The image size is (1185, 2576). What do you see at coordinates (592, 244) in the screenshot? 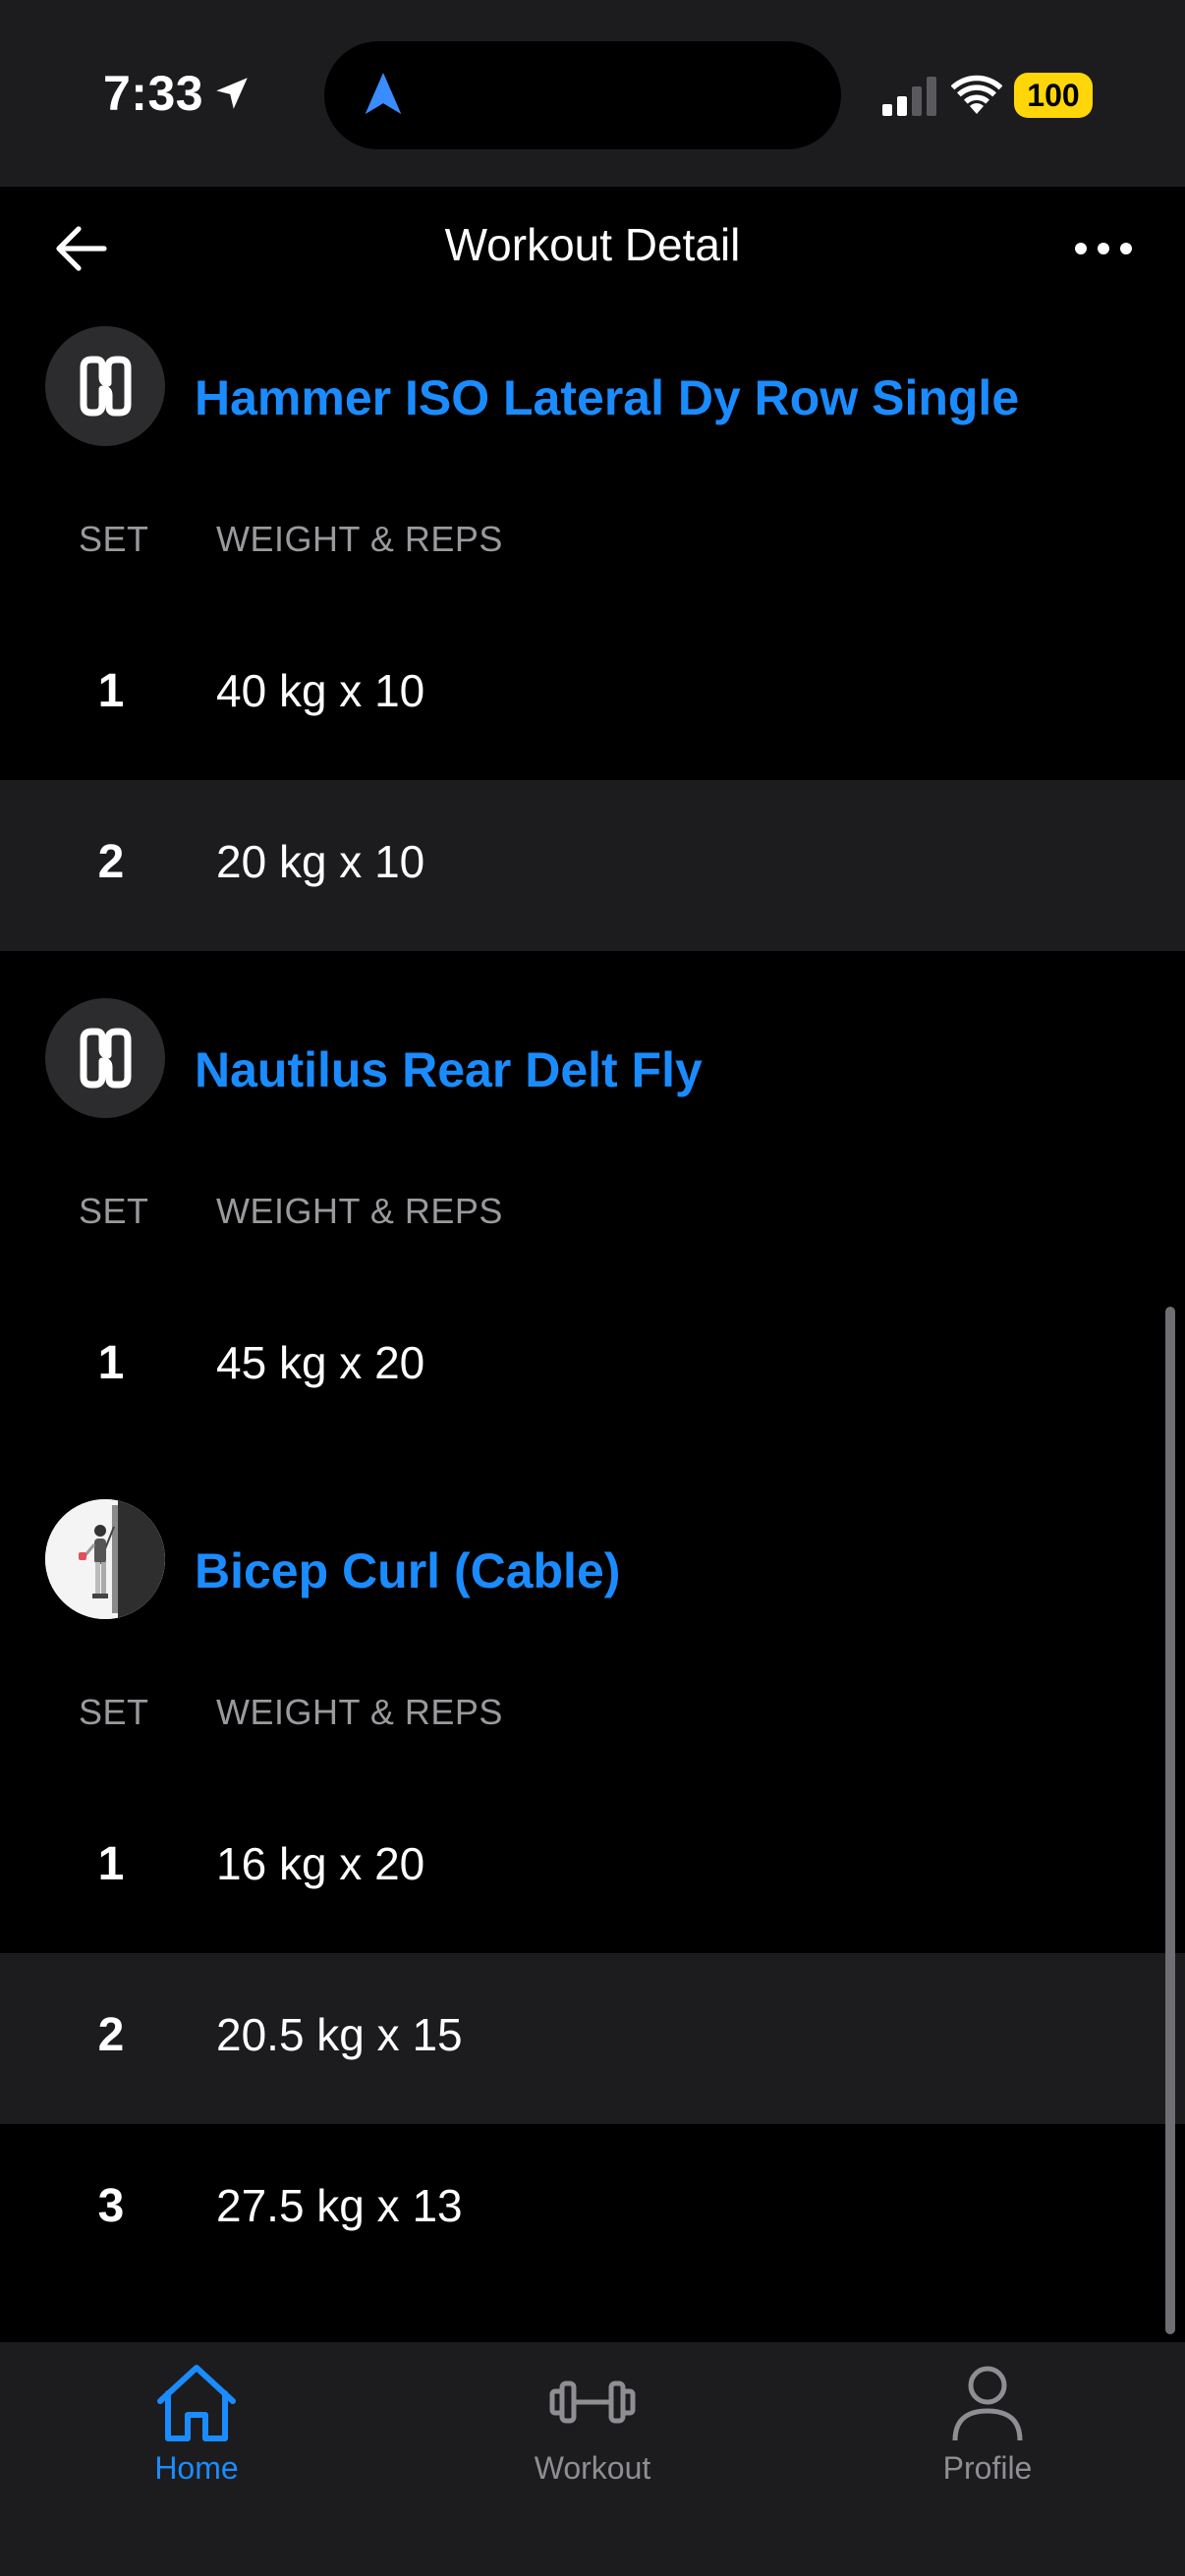
I see `page-title: Workout Detail` at bounding box center [592, 244].